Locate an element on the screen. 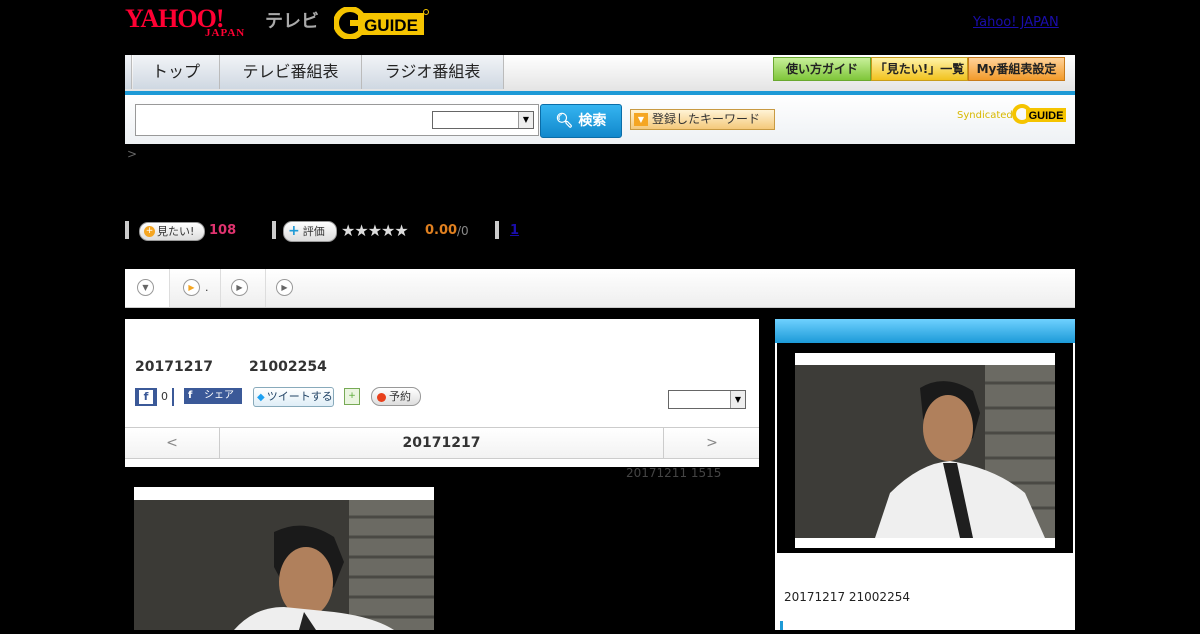  search-category-select: ▼ is located at coordinates (483, 120).